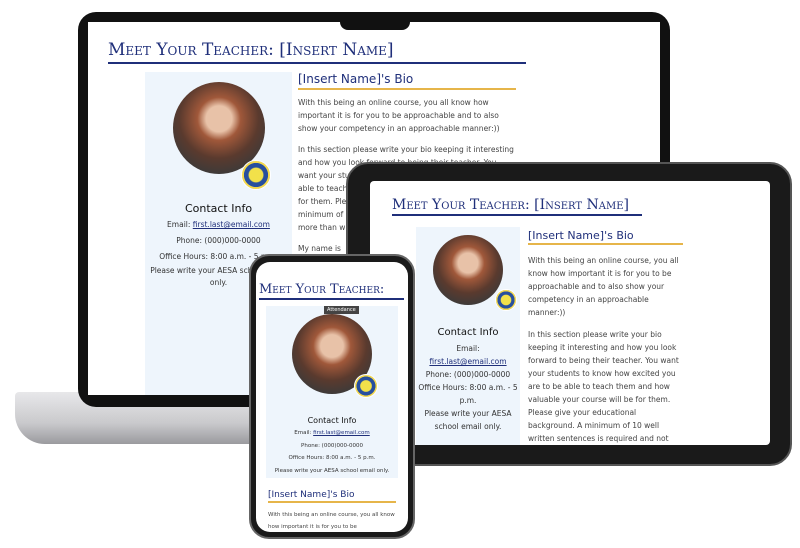 This screenshot has height=548, width=800. What do you see at coordinates (331, 291) in the screenshot?
I see `page-title: Meet Your Teacher:` at bounding box center [331, 291].